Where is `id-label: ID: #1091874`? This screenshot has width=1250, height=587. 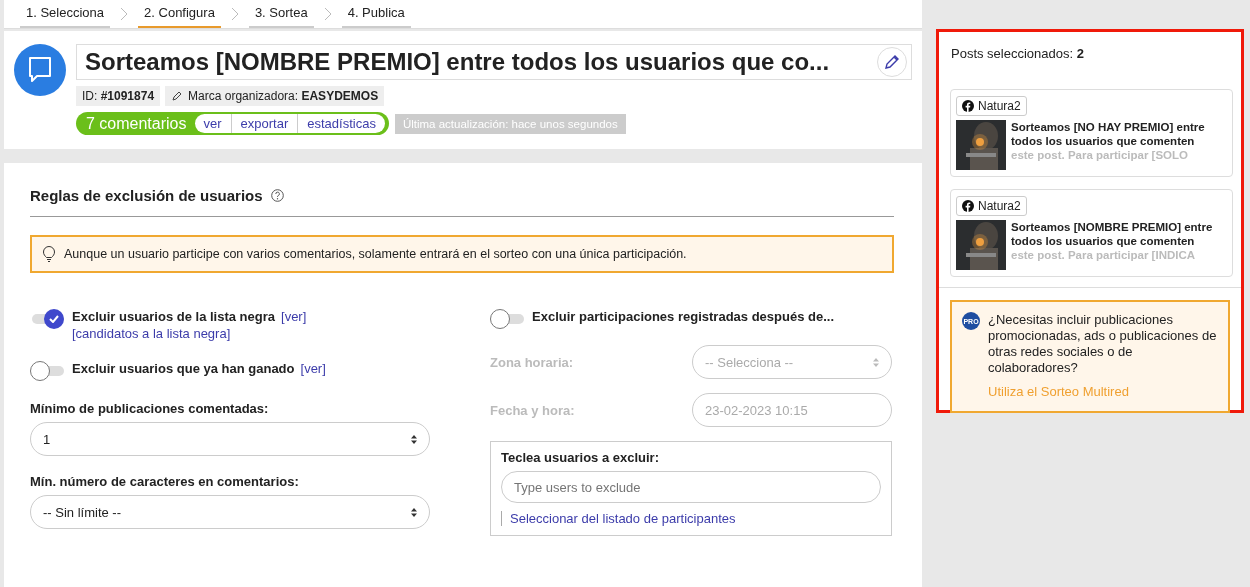 id-label: ID: #1091874 is located at coordinates (118, 96).